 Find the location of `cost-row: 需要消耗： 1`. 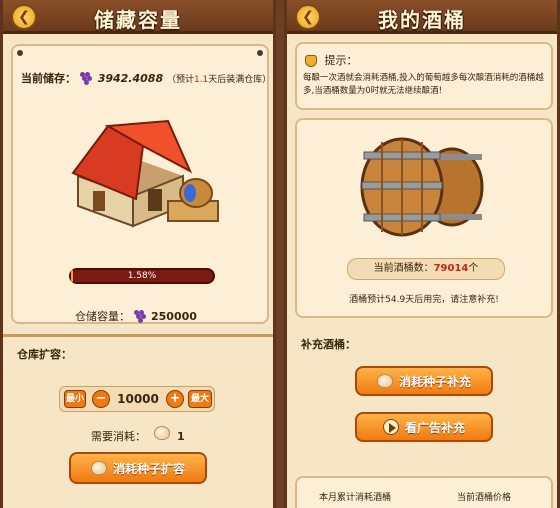

cost-row: 需要消耗： 1 is located at coordinates (138, 435).